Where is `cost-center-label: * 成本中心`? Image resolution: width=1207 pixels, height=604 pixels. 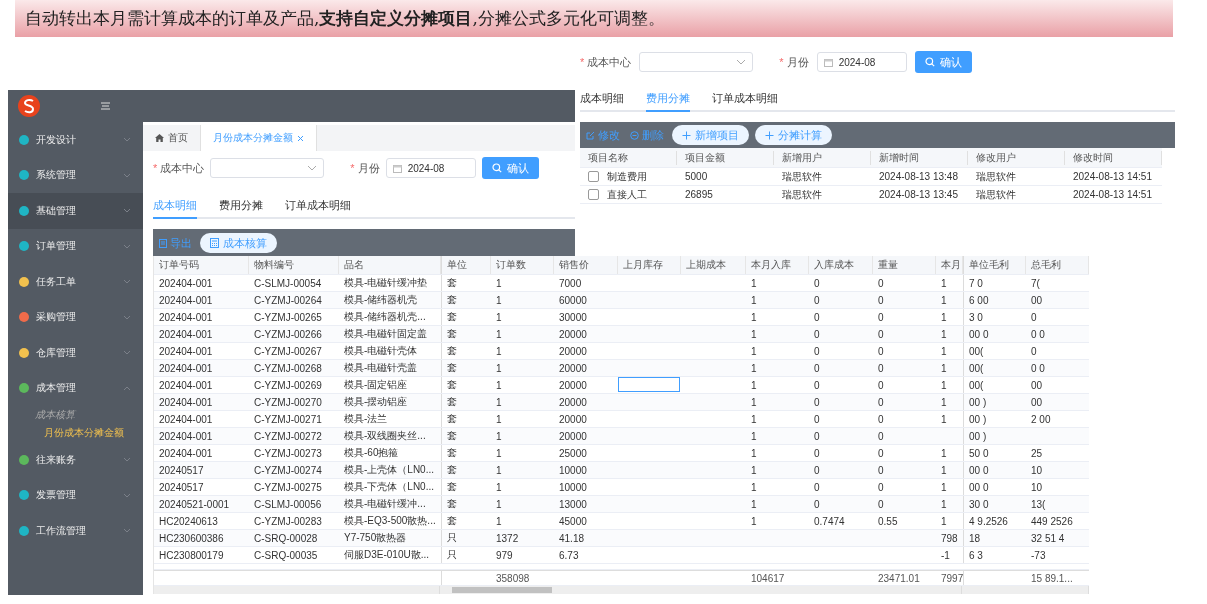 cost-center-label: * 成本中心 is located at coordinates (606, 62).